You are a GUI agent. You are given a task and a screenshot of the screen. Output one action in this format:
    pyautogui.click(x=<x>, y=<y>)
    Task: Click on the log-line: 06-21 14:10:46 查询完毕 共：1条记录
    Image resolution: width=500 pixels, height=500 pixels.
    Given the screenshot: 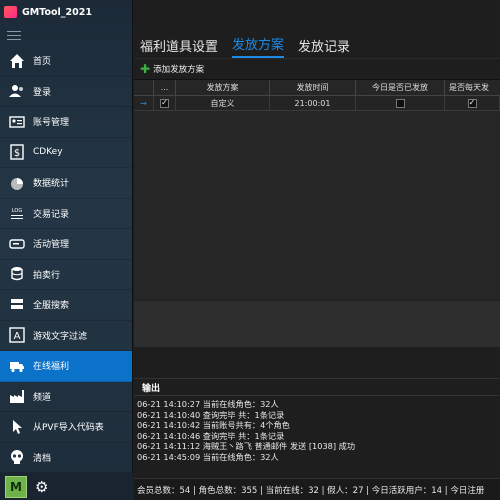 What is the action you would take?
    pyautogui.click(x=211, y=435)
    